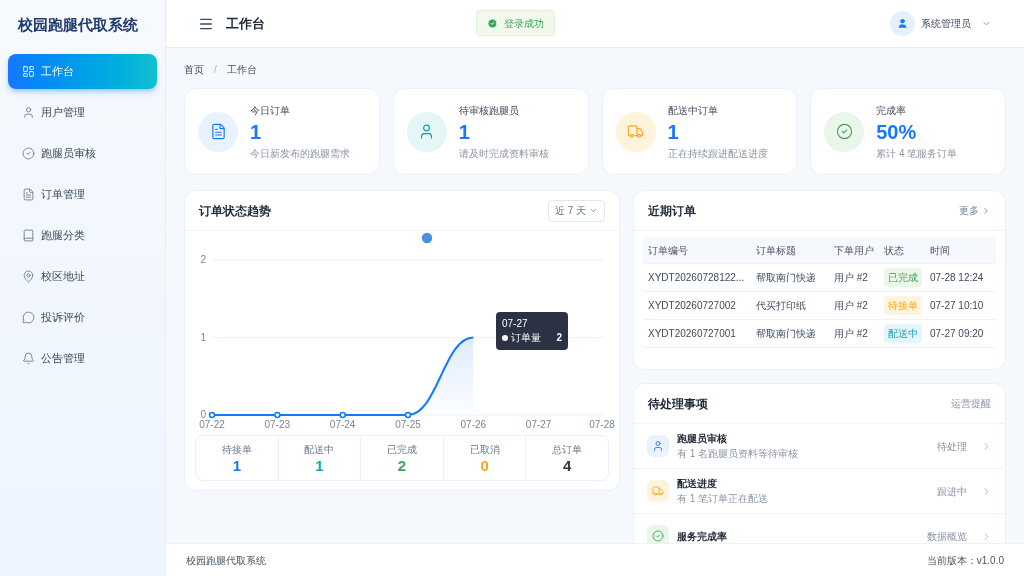  Describe the element at coordinates (402, 449) in the screenshot. I see `summary-label: 已完成` at that location.